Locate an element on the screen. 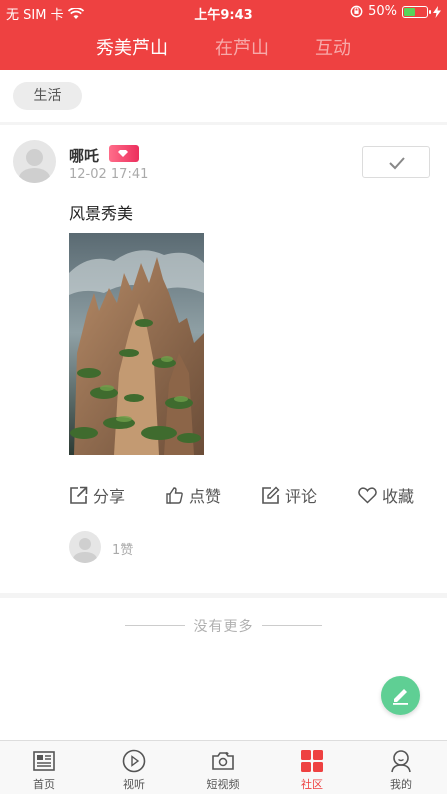 Image resolution: width=447 pixels, height=794 pixels. heart-icon is located at coordinates (367, 495).